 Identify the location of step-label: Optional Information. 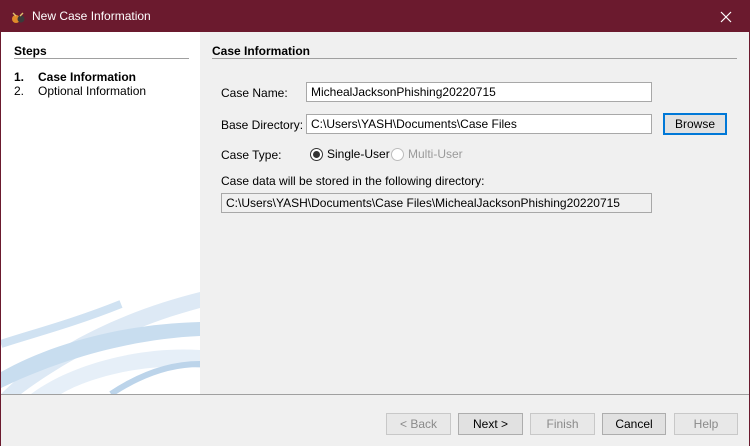
(92, 91).